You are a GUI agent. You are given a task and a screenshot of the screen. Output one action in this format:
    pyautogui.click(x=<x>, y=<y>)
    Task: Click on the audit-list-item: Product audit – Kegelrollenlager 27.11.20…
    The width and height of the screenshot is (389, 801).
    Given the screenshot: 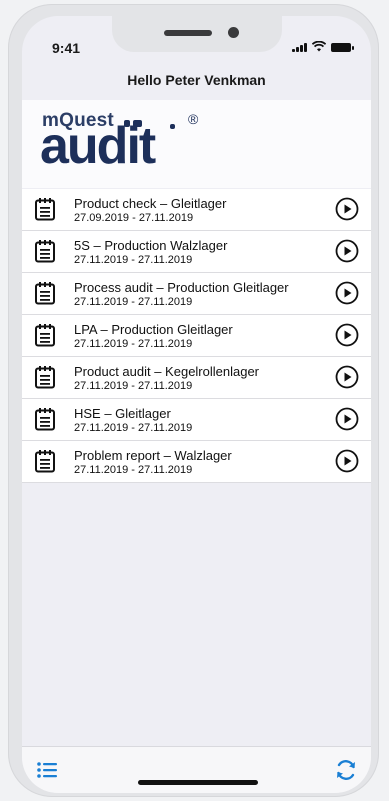 What is the action you would take?
    pyautogui.click(x=196, y=378)
    